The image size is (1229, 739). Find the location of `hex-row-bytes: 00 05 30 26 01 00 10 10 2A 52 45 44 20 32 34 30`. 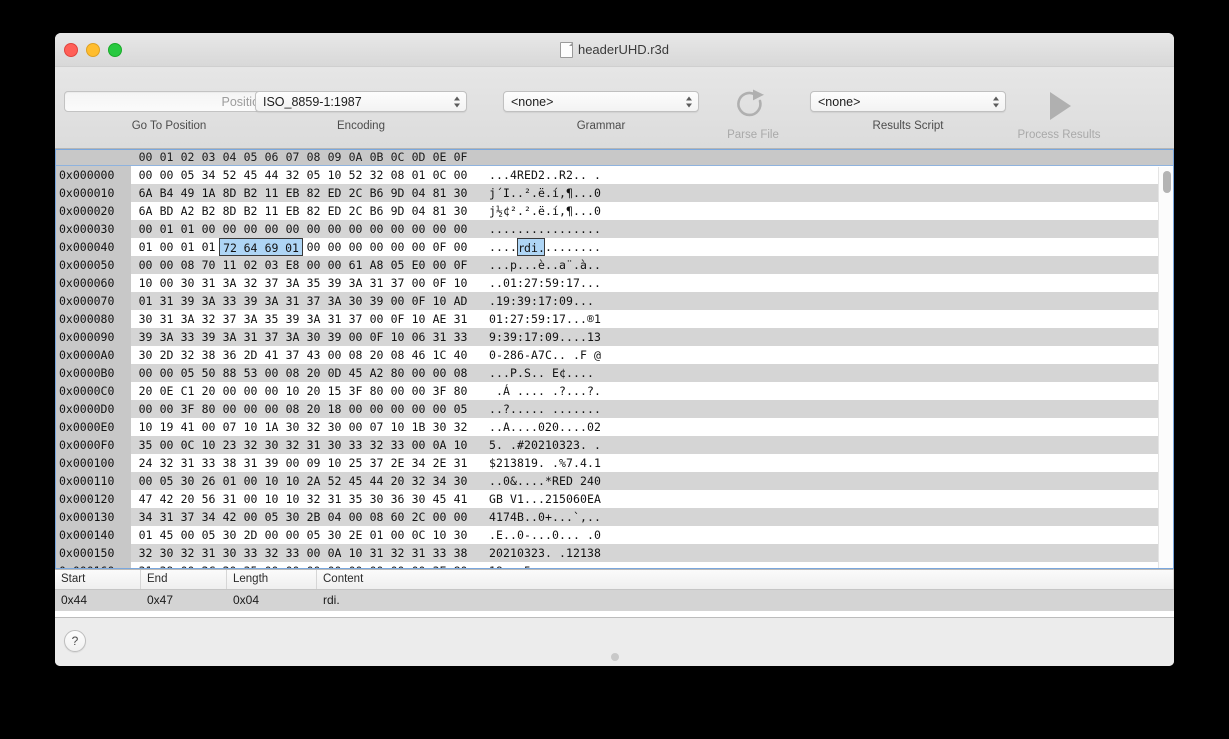

hex-row-bytes: 00 05 30 26 01 00 10 10 2A 52 45 44 20 32 34 30 is located at coordinates (301, 481).